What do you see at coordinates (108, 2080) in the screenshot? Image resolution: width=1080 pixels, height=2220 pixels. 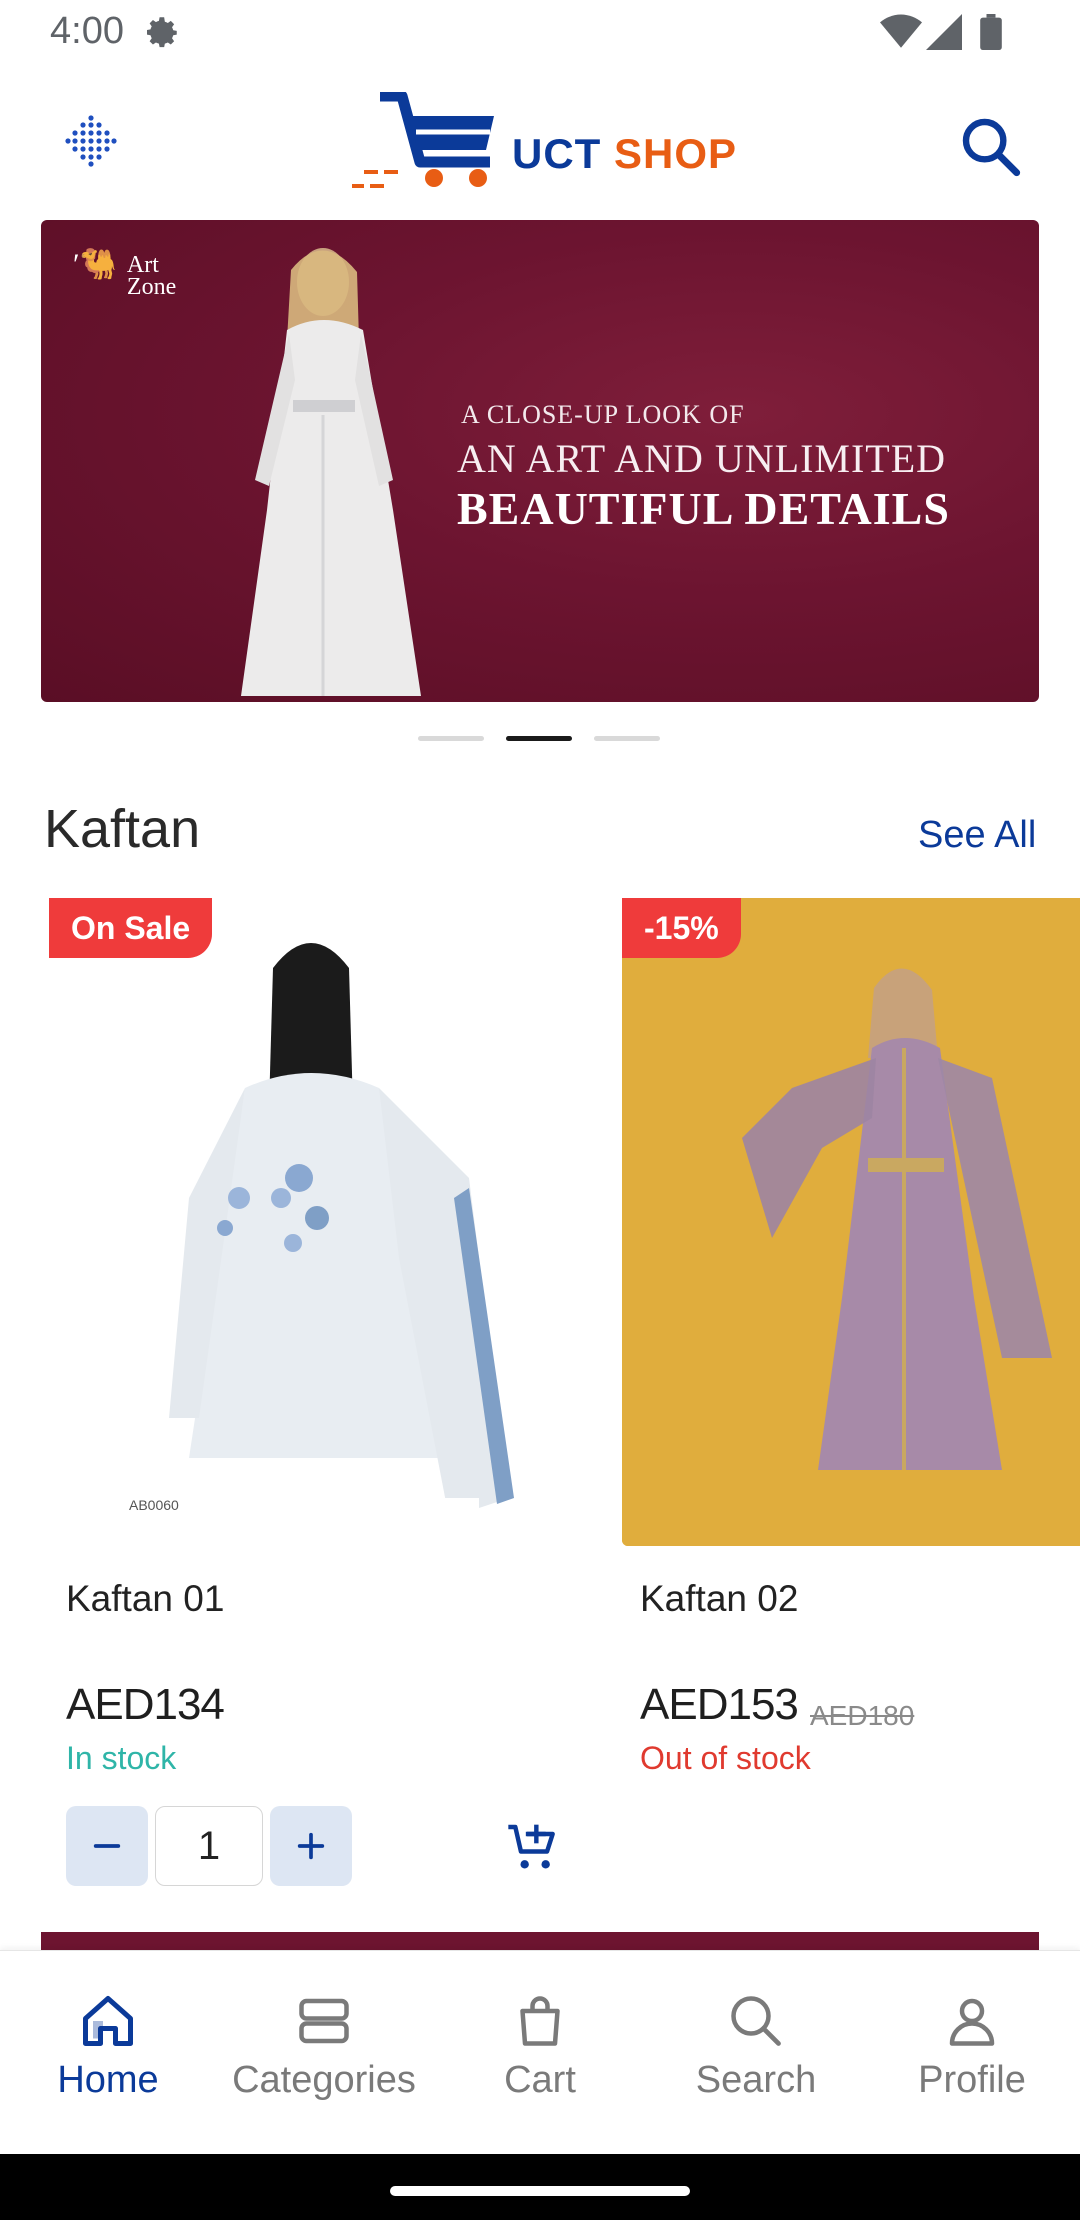 I see `nav-label-home: Home` at bounding box center [108, 2080].